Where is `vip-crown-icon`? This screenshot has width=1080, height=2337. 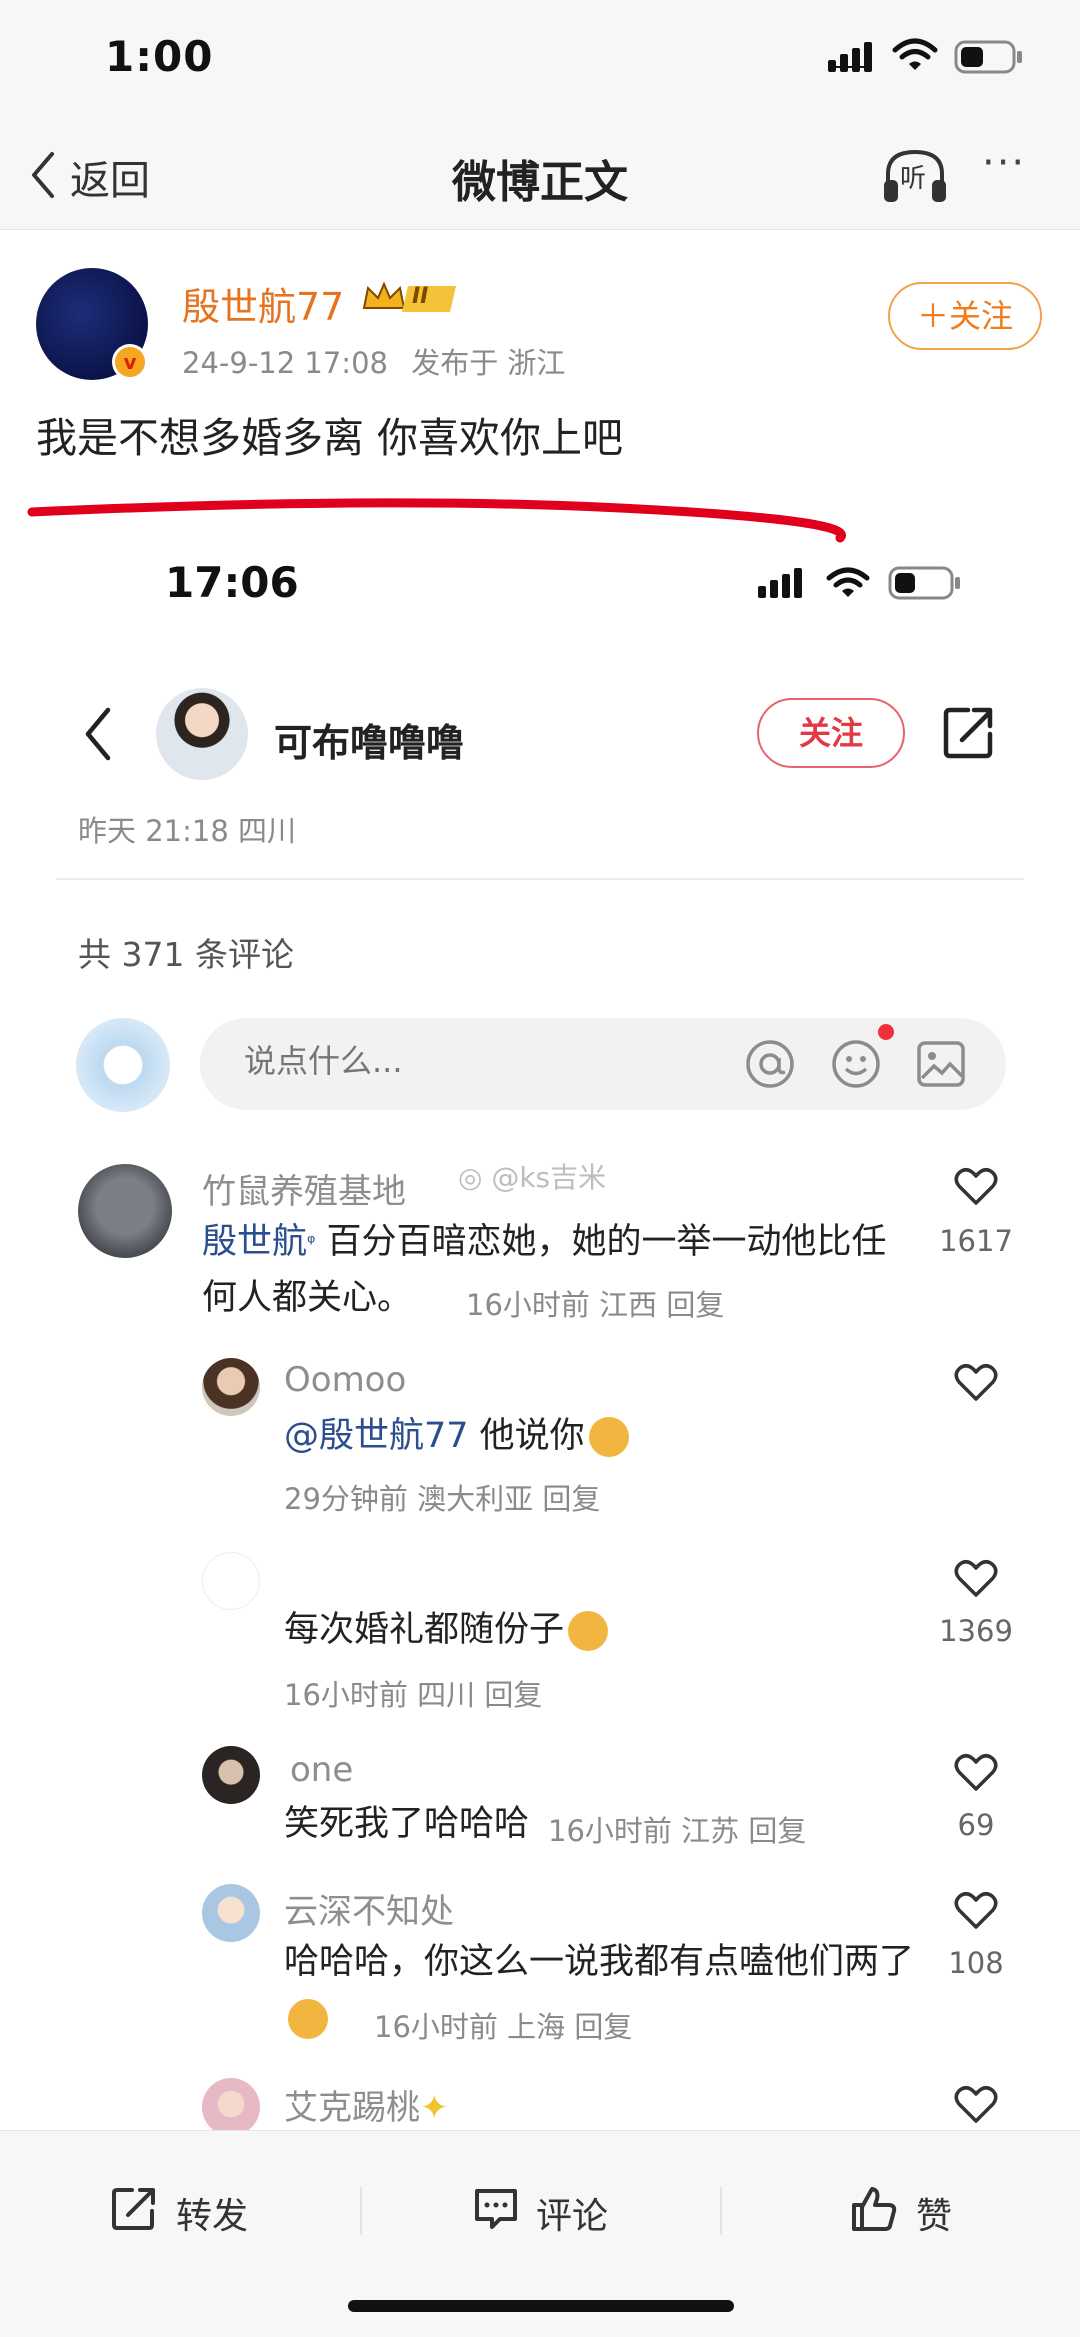 vip-crown-icon is located at coordinates (409, 296).